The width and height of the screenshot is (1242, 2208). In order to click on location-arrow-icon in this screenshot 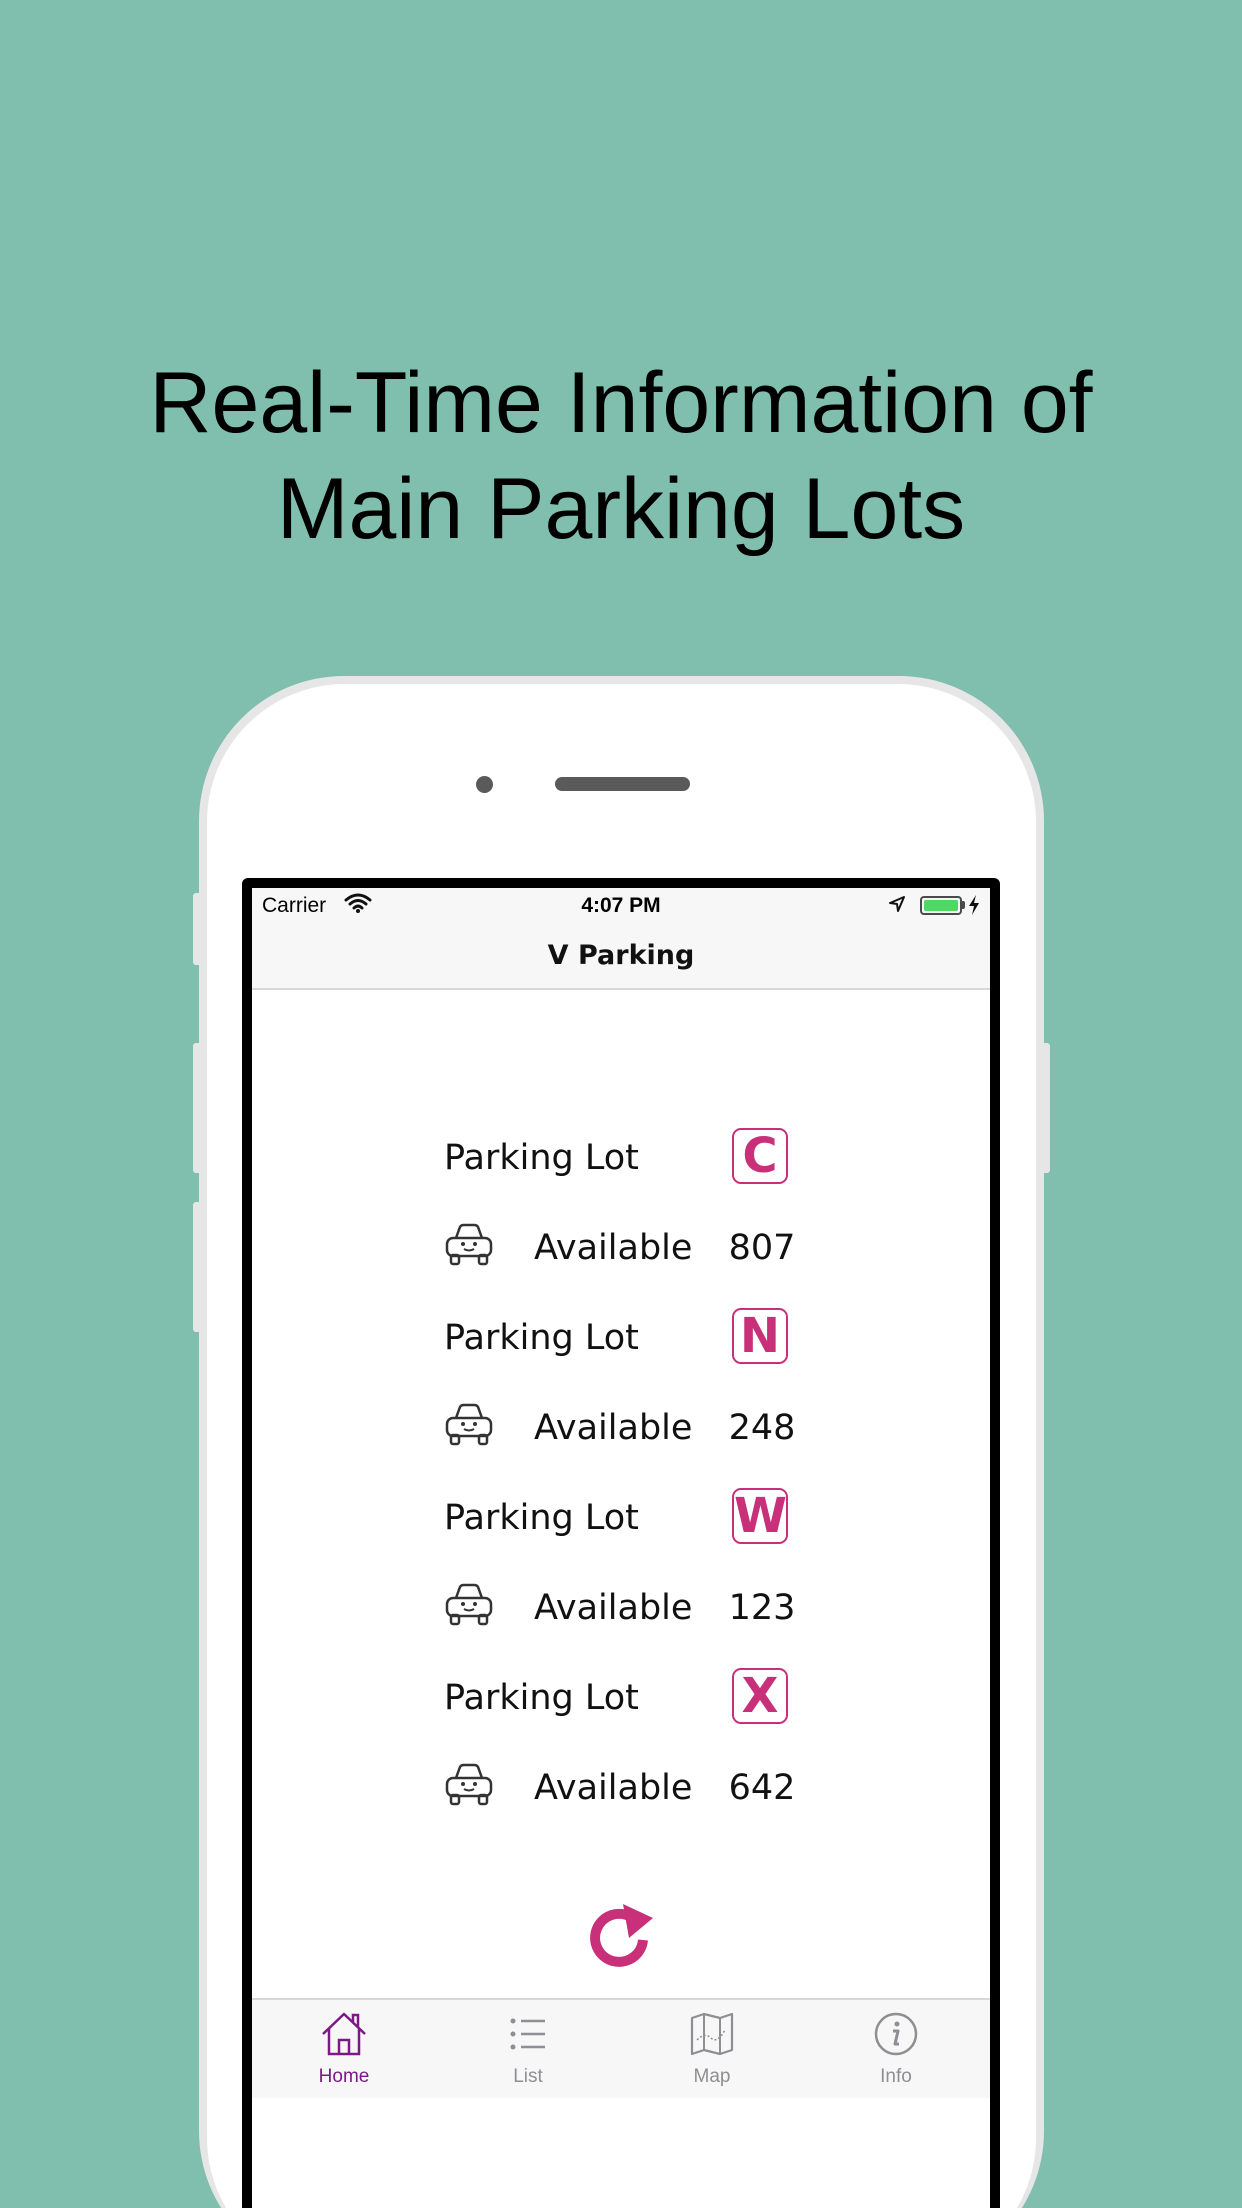, I will do `click(897, 907)`.